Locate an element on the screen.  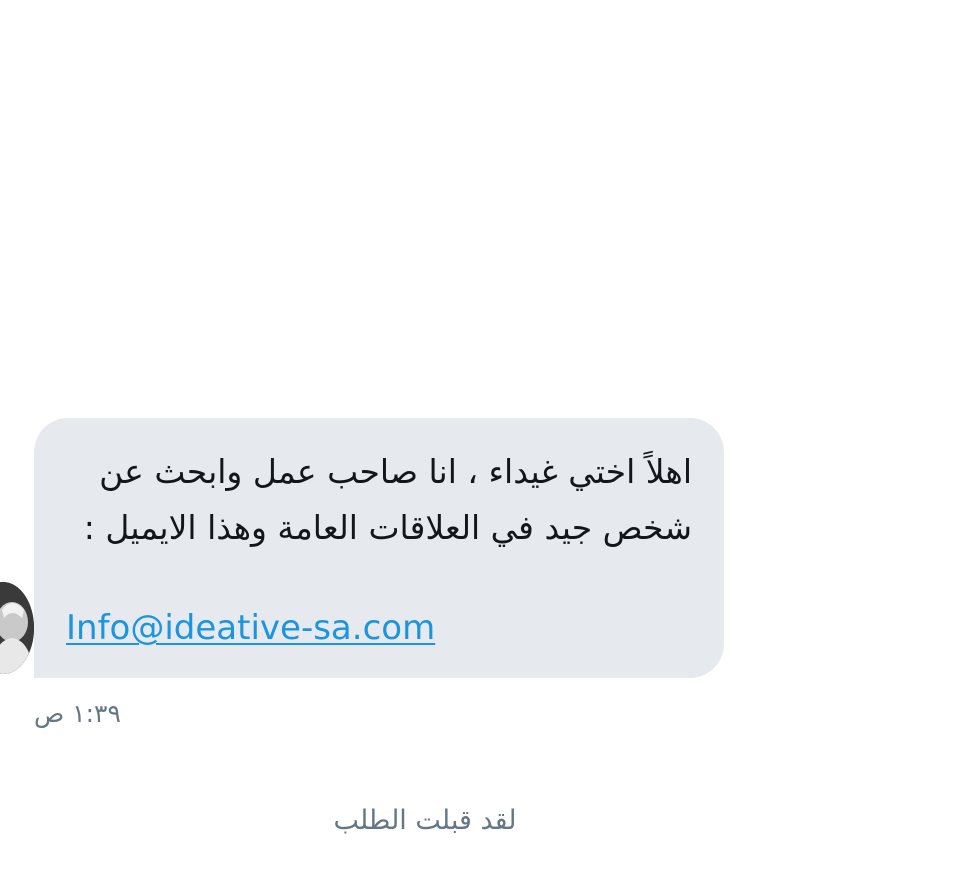
sender-avatar is located at coordinates (17, 628).